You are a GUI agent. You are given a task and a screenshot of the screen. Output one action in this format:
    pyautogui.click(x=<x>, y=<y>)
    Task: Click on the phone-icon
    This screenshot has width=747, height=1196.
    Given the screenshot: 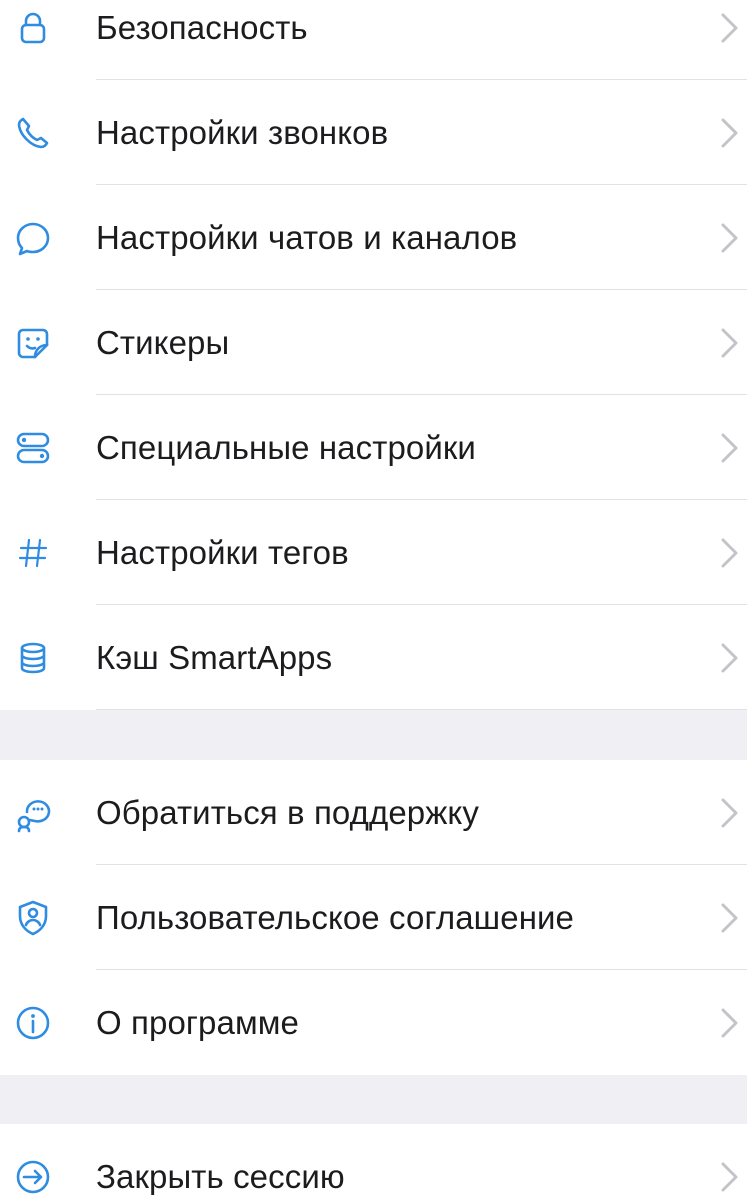 What is the action you would take?
    pyautogui.click(x=33, y=133)
    